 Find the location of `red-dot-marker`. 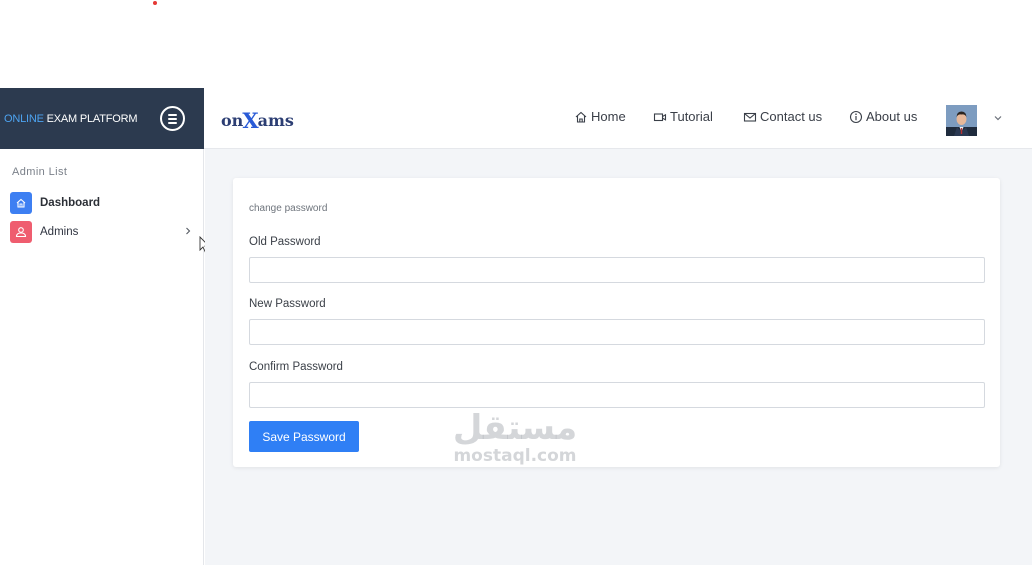

red-dot-marker is located at coordinates (155, 3).